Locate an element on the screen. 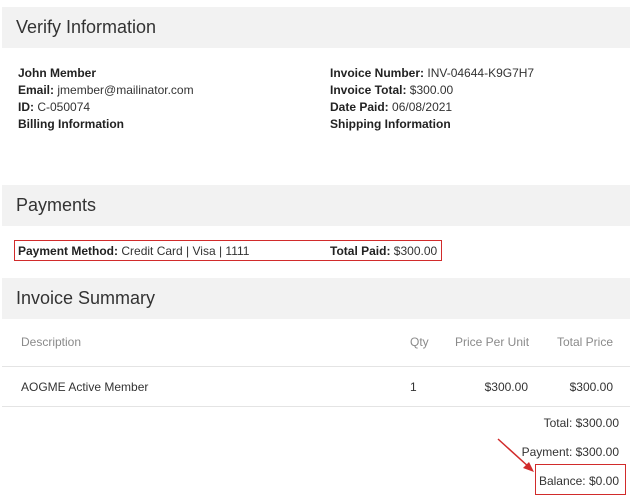 The image size is (630, 499). date-paid-label: Date Paid: is located at coordinates (359, 107).